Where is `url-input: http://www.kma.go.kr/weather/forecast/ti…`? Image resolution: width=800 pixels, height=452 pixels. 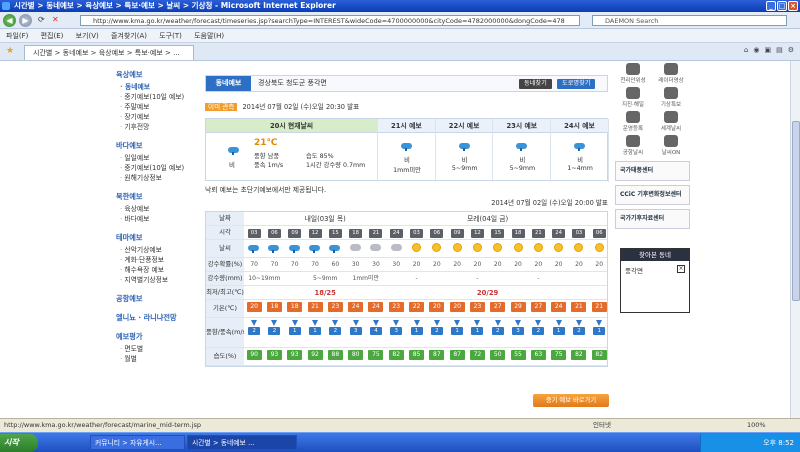 url-input: http://www.kma.go.kr/weather/forecast/ti… is located at coordinates (330, 20).